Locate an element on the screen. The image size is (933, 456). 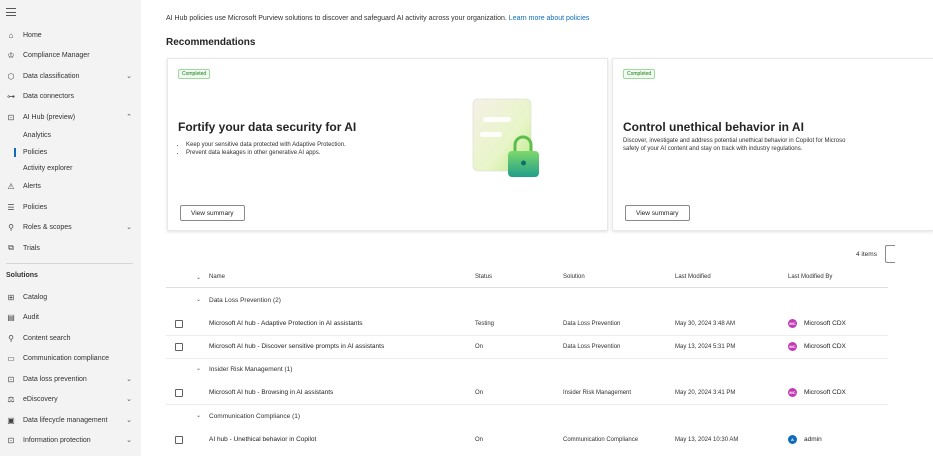
nav-compliance-manager: ♔ Compliance Manager is located at coordinates (70, 55).